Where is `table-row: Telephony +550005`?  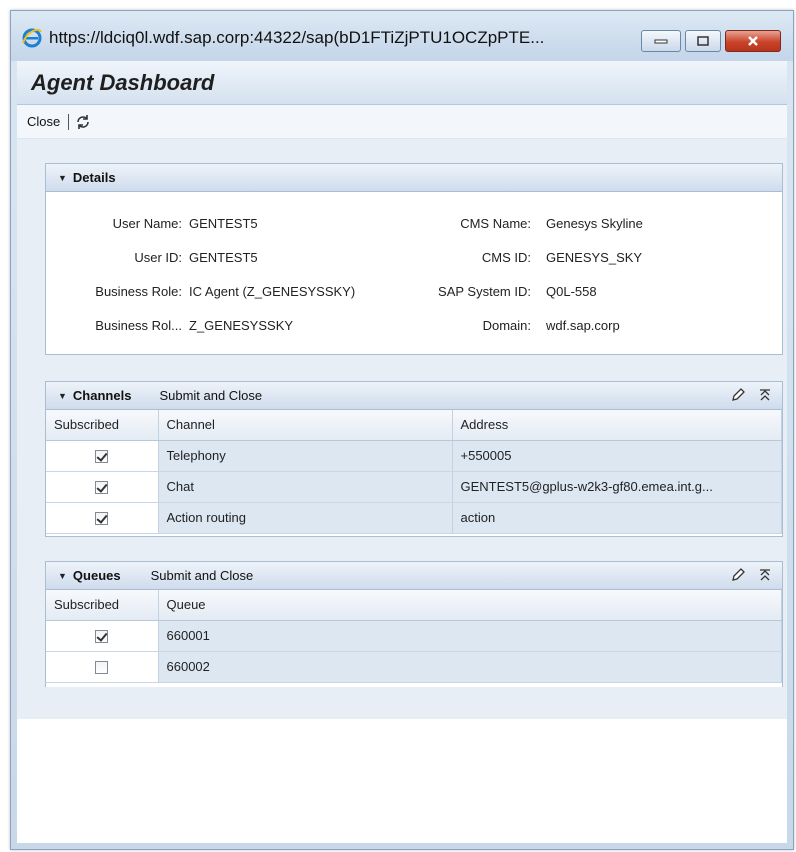 table-row: Telephony +550005 is located at coordinates (414, 456).